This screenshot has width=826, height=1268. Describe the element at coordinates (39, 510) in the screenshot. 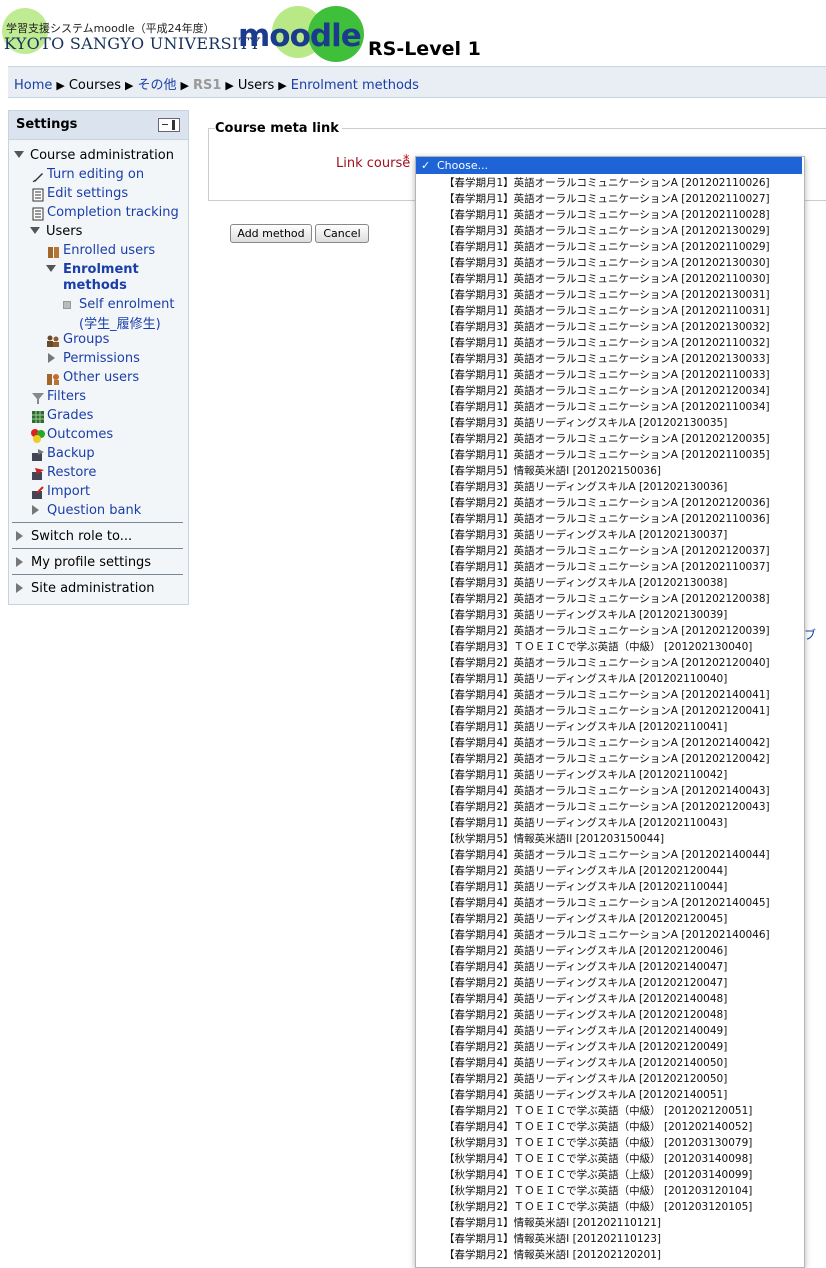

I see `tree-question-bank` at that location.